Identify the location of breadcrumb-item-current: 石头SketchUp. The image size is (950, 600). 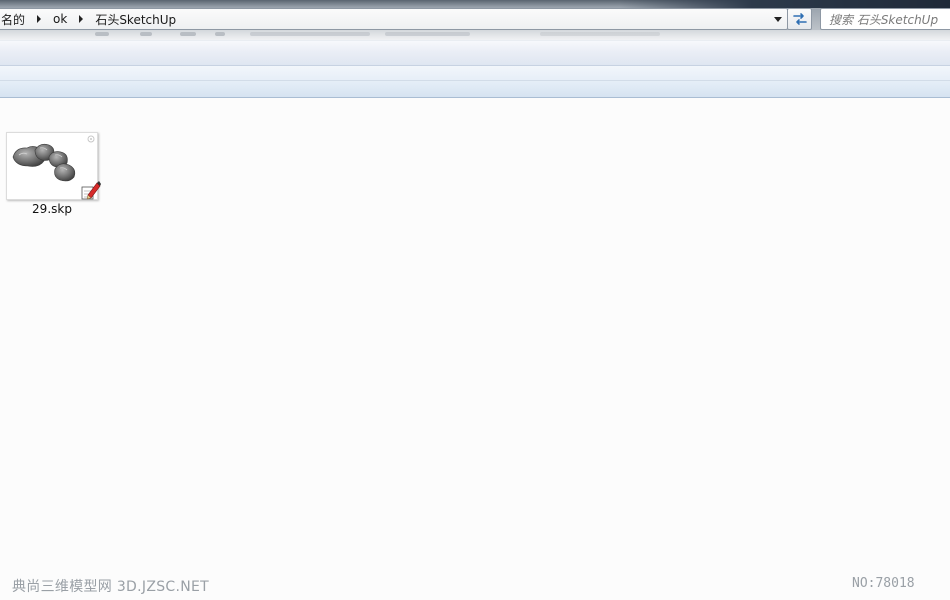
(135, 19).